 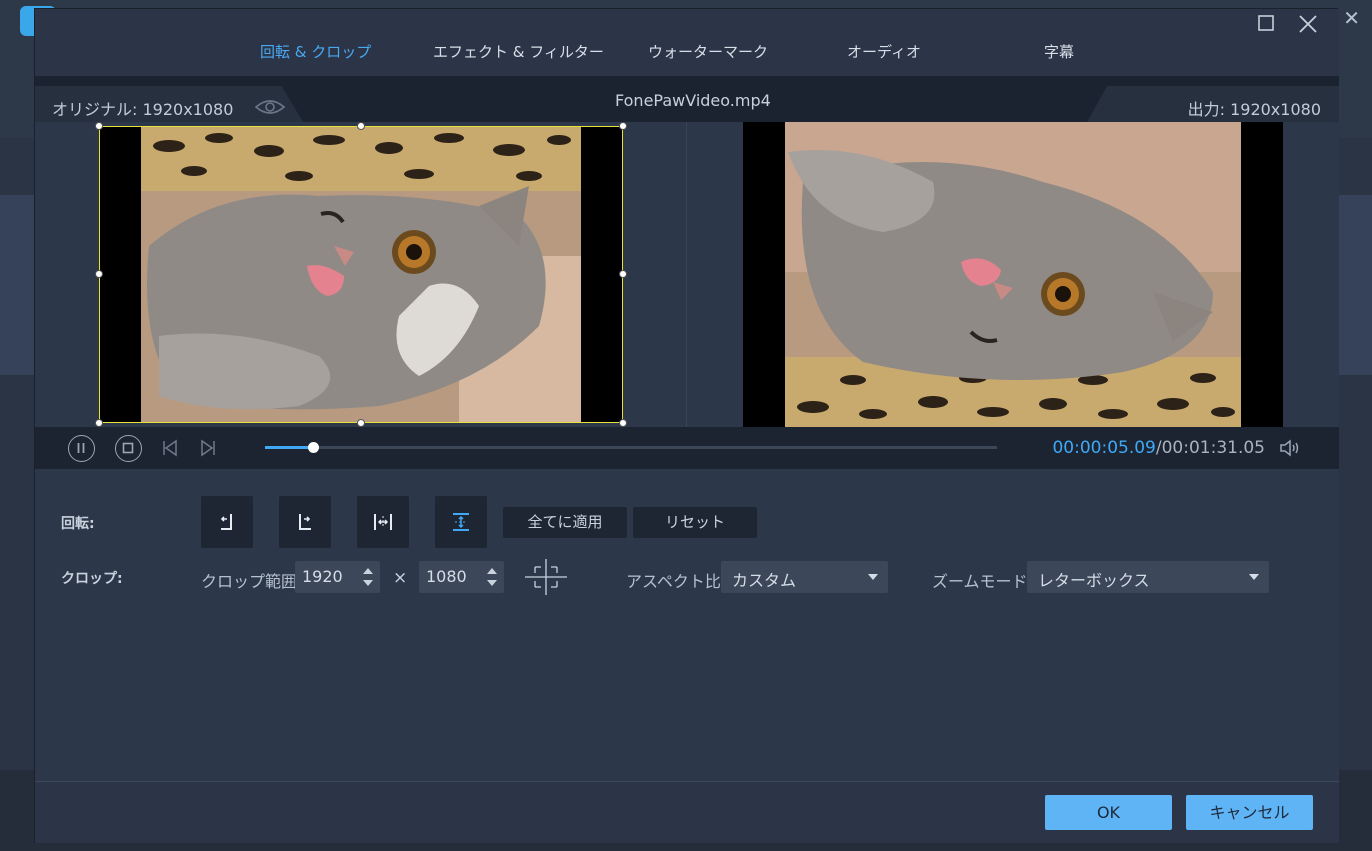 I want to click on dialog-footer: OK キャンセル, so click(x=687, y=812).